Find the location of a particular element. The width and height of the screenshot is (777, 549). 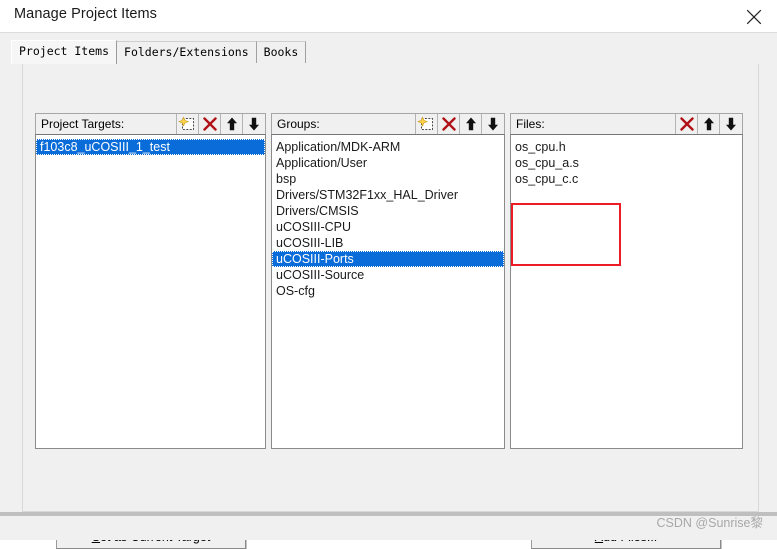

delete-button-targets is located at coordinates (209, 124).